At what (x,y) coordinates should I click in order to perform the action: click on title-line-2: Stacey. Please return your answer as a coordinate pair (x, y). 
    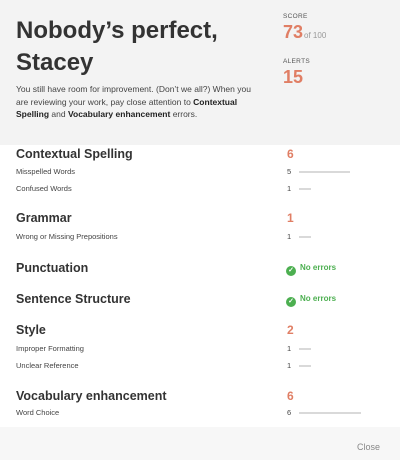
    Looking at the image, I should click on (55, 62).